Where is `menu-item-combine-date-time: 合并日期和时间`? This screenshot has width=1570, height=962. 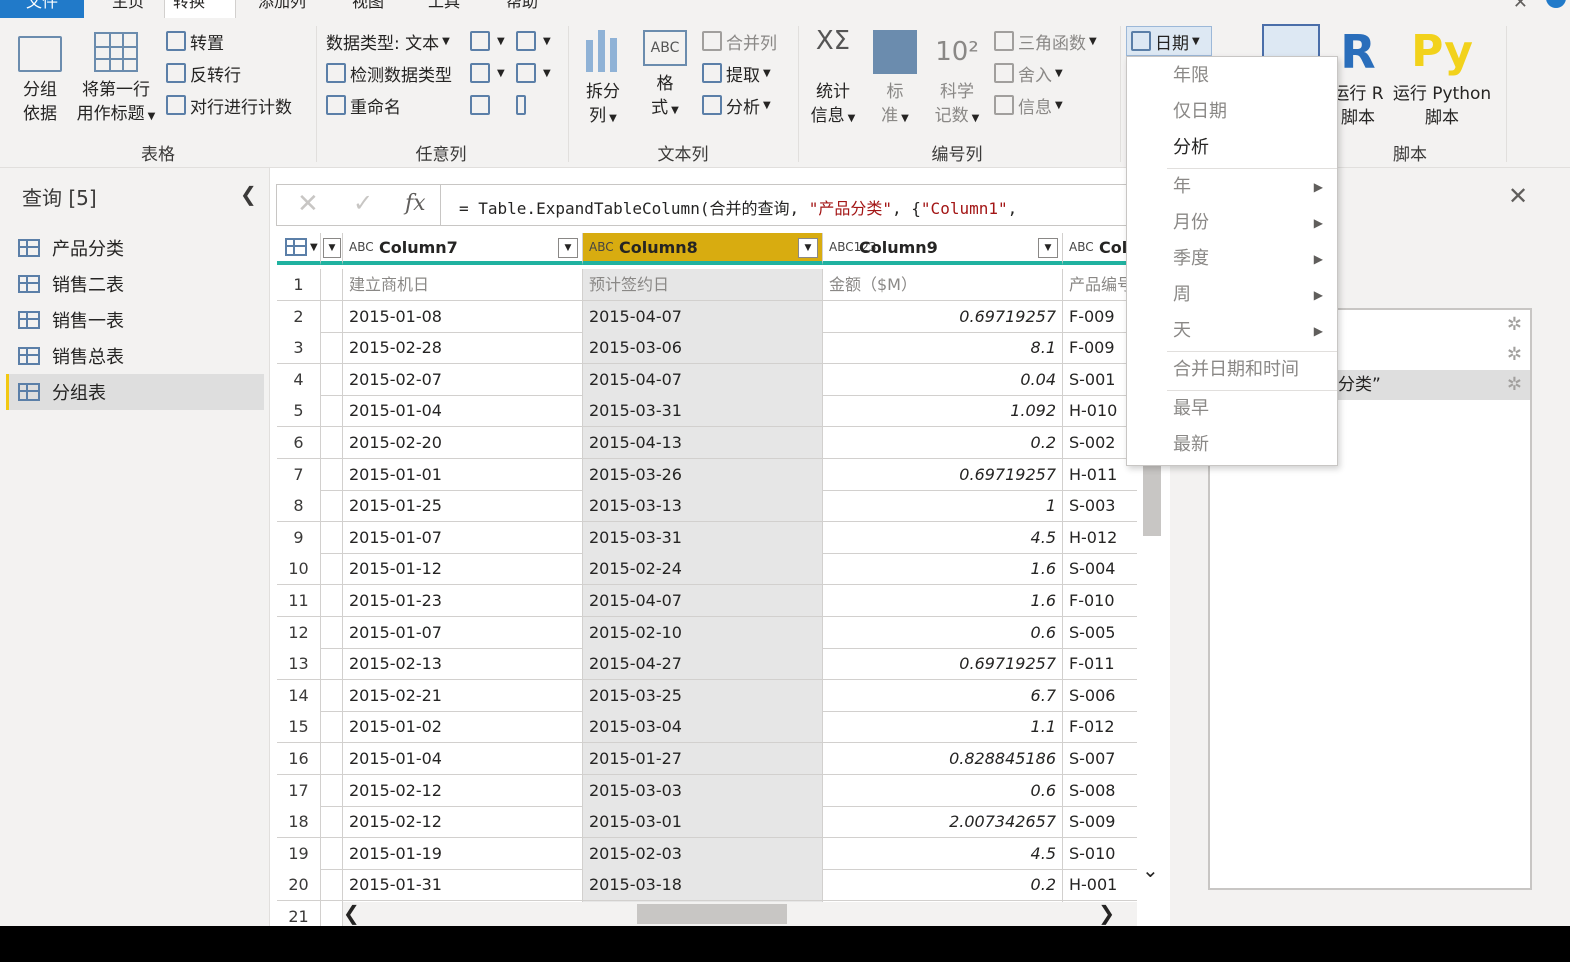 menu-item-combine-date-time: 合并日期和时间 is located at coordinates (1232, 370).